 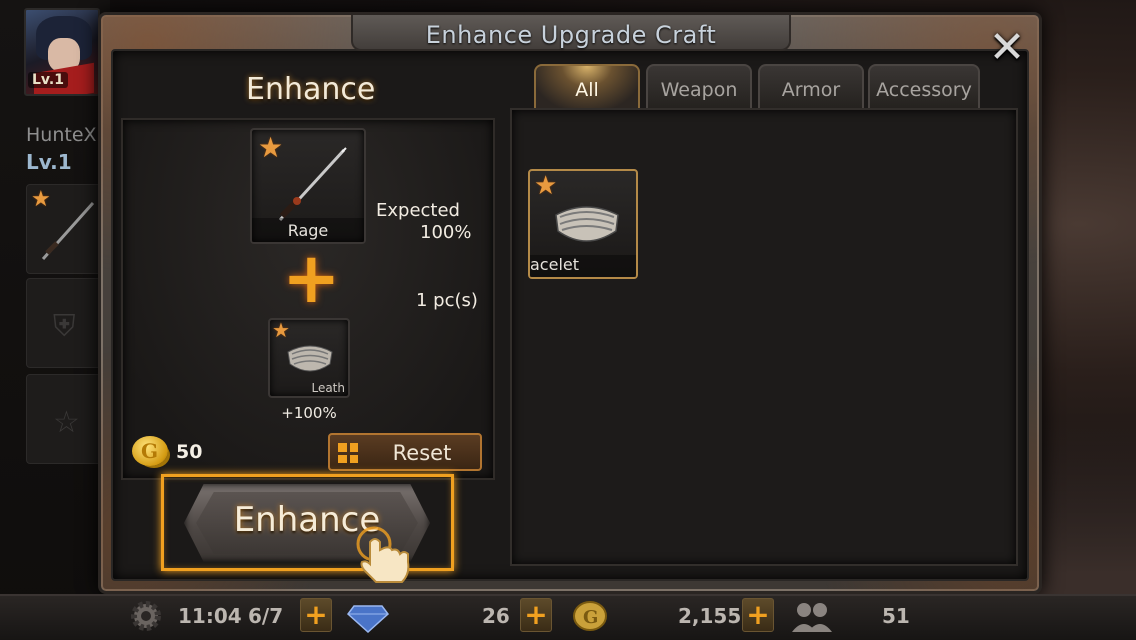 I want to click on equip-slot-weapon: ★, so click(x=65, y=229).